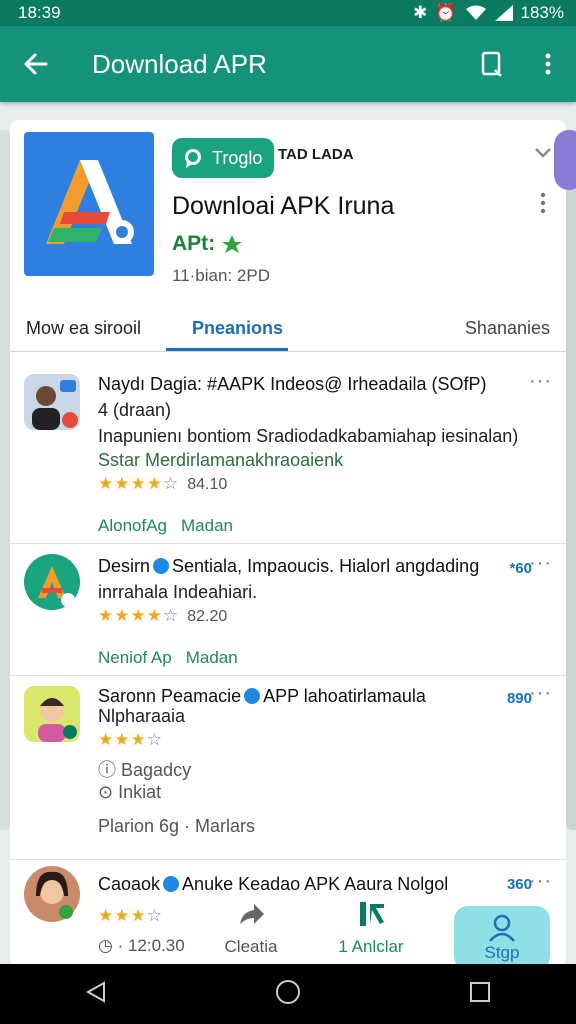 This screenshot has height=1024, width=576. I want to click on post-title-line-2: Nlpharaaia, so click(142, 716).